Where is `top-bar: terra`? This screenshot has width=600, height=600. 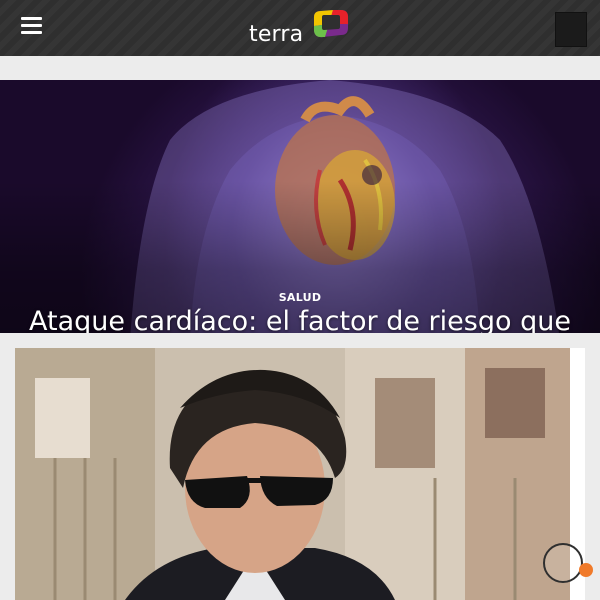
top-bar: terra is located at coordinates (300, 28).